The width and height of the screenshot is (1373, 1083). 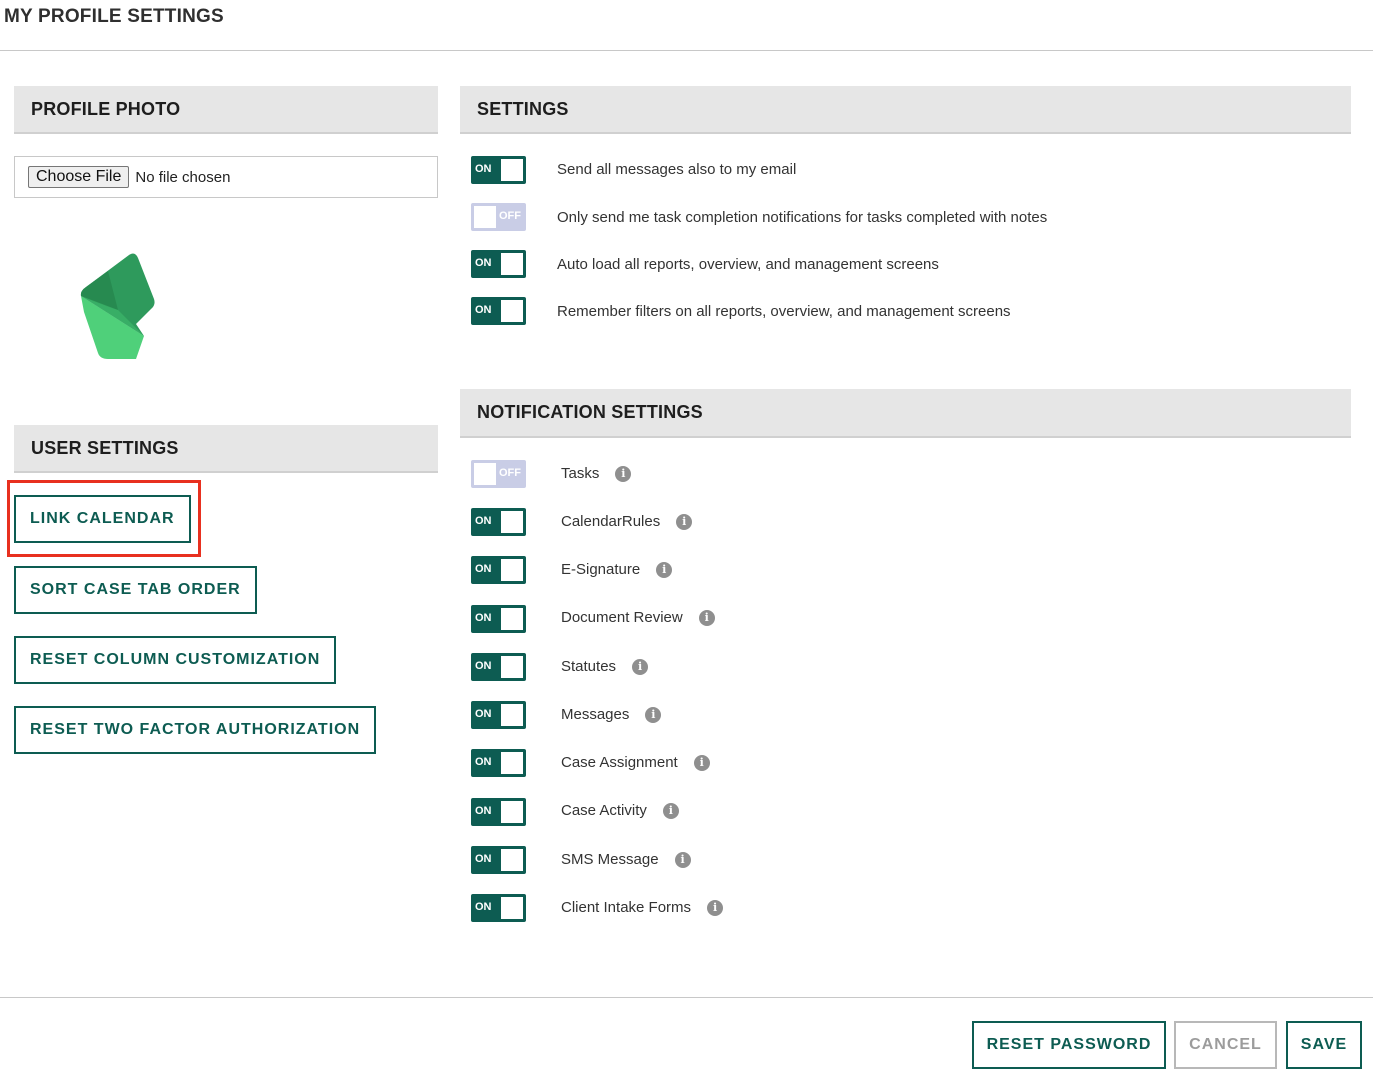 What do you see at coordinates (905, 110) in the screenshot?
I see `settings-header: SETTINGS` at bounding box center [905, 110].